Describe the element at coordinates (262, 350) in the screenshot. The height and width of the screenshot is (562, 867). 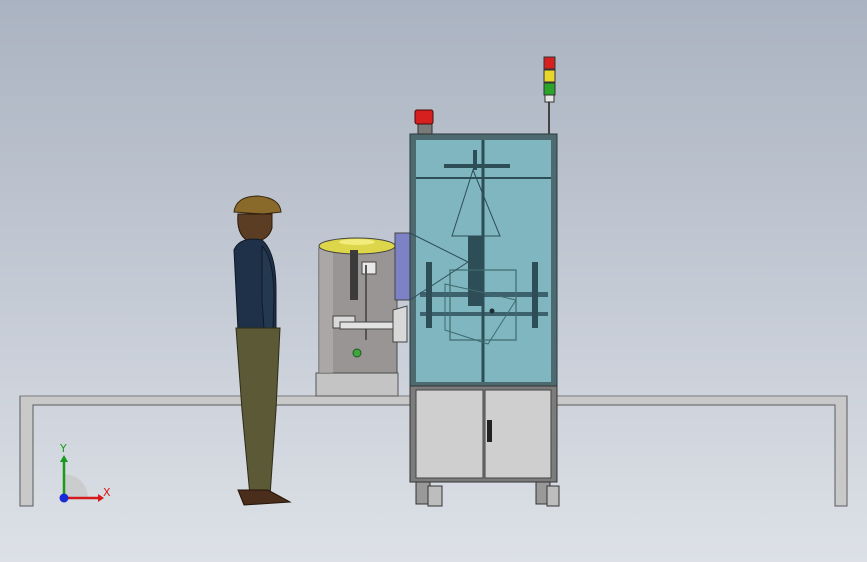
I see `human-figure` at that location.